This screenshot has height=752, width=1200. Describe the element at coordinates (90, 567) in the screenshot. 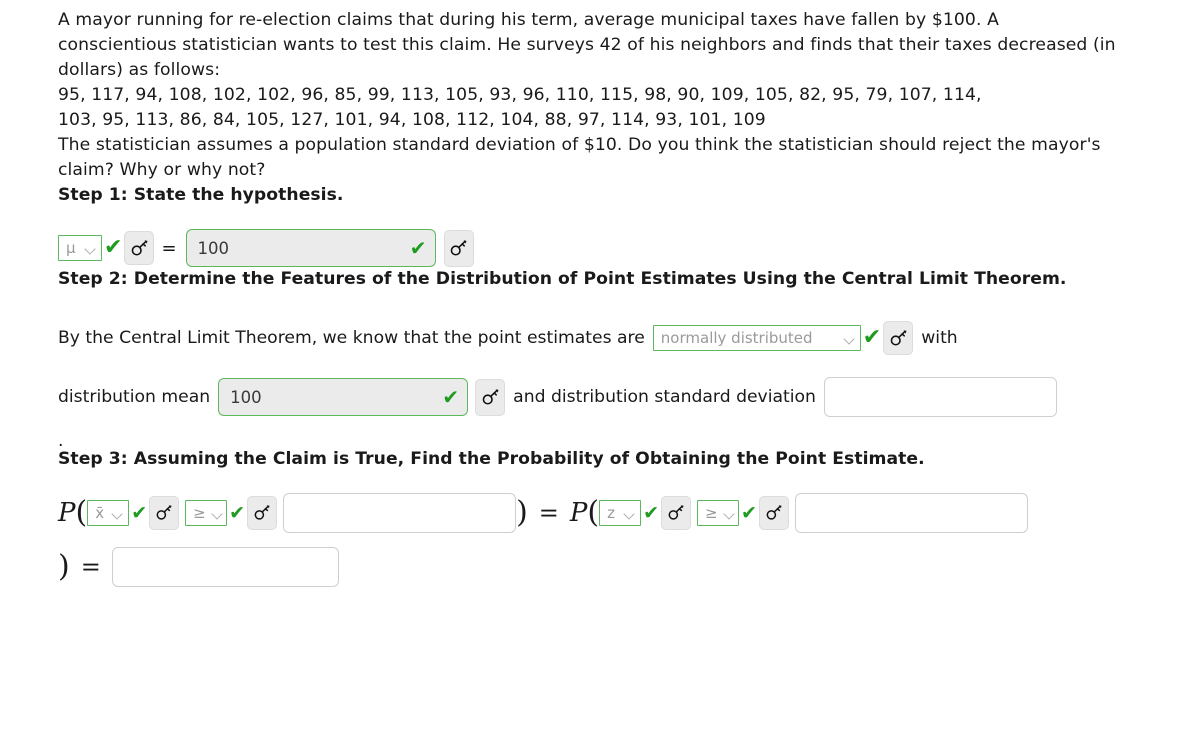

I see `equals-sign-result: =` at that location.